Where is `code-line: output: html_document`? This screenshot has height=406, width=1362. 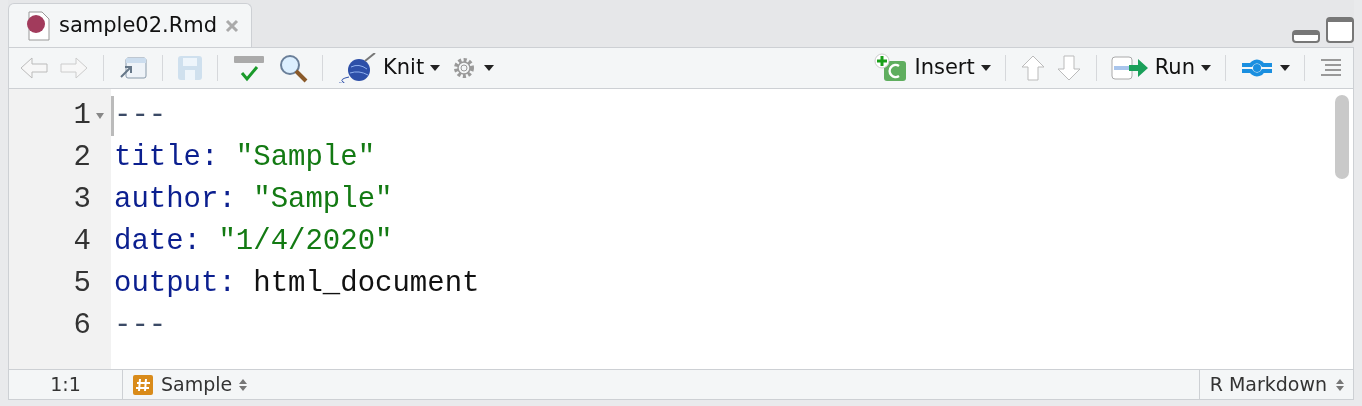 code-line: output: html_document is located at coordinates (297, 284).